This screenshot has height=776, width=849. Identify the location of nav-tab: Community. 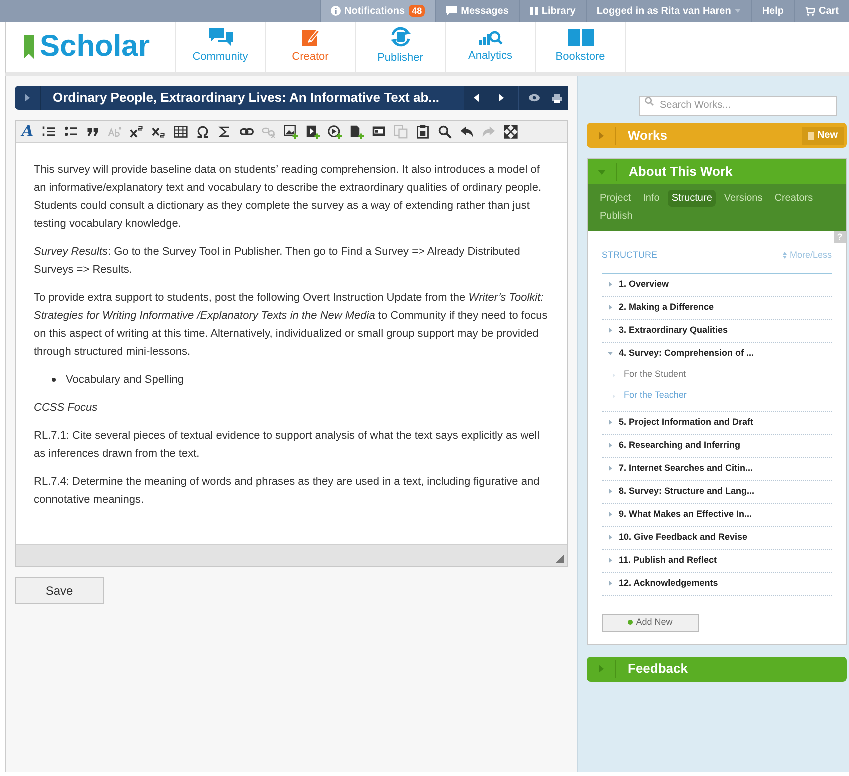
(221, 47).